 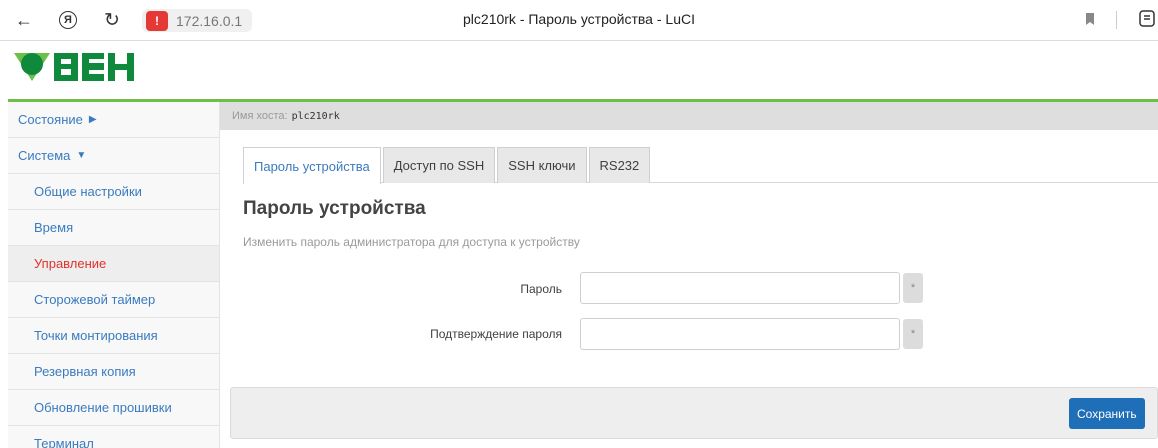 I want to click on sidebar-item-watchdog: Сторожевой таймер, so click(x=113, y=300).